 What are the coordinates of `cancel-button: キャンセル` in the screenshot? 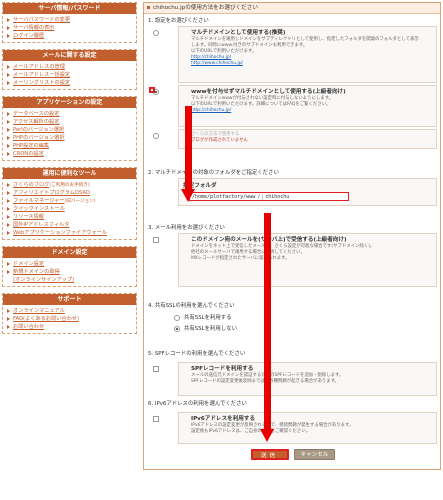 It's located at (314, 454).